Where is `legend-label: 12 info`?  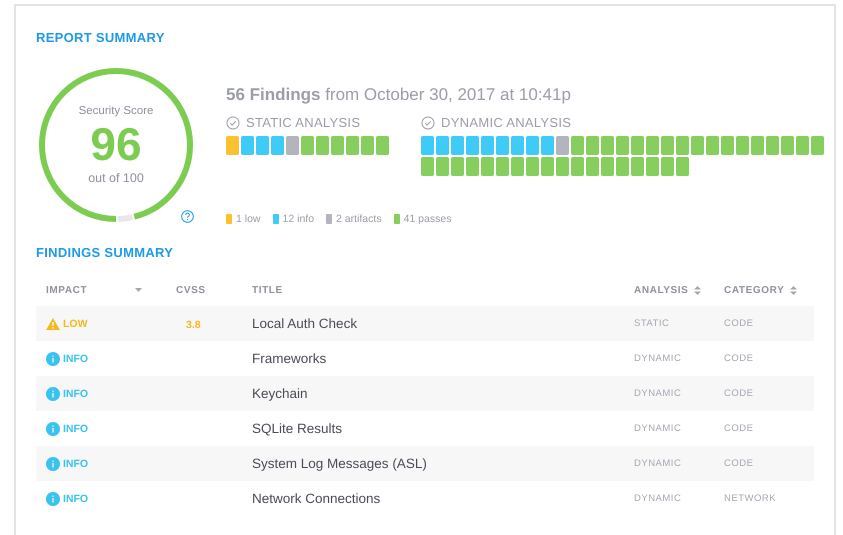 legend-label: 12 info is located at coordinates (298, 219).